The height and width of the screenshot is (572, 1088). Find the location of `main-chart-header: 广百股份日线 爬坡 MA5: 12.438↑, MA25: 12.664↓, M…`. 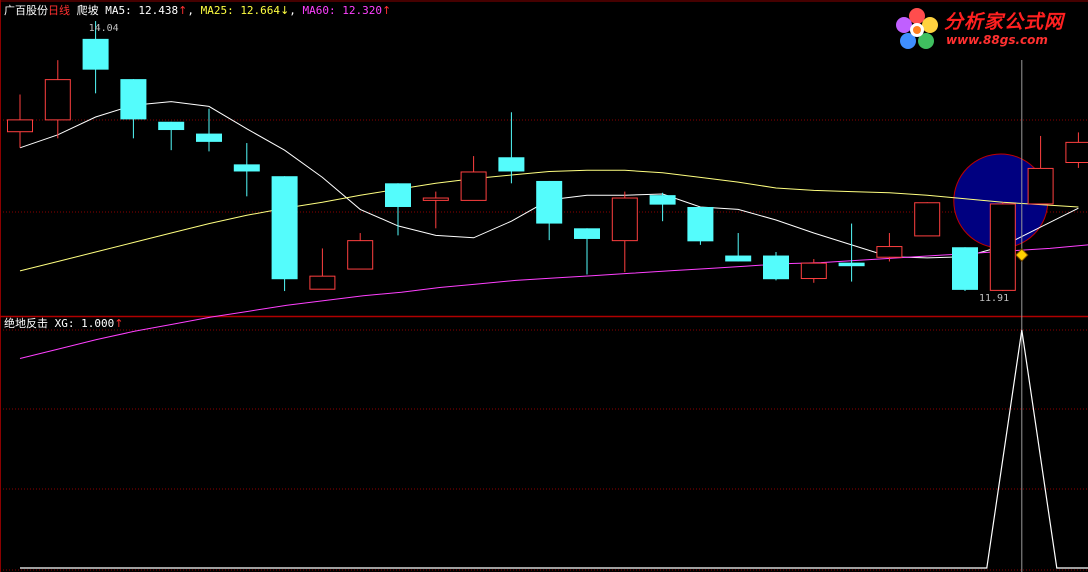

main-chart-header: 广百股份日线 爬坡 MA5: 12.438↑, MA25: 12.664↓, M… is located at coordinates (197, 10).